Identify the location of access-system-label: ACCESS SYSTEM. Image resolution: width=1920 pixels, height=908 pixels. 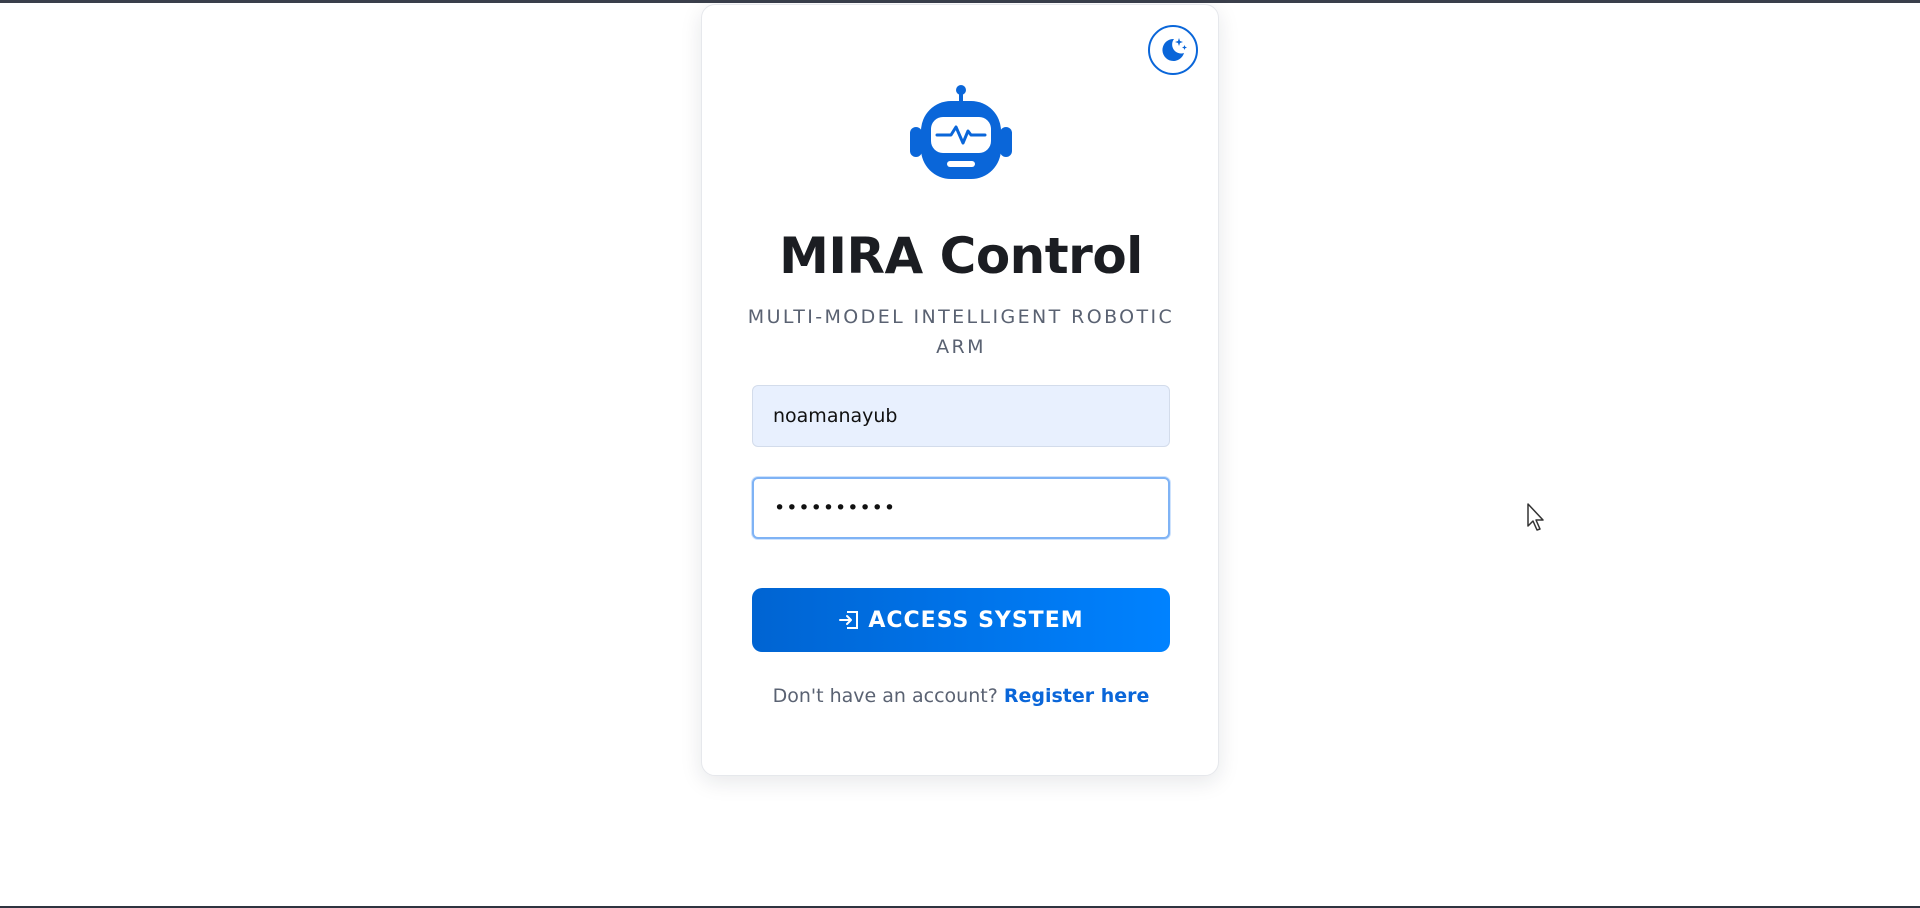
(976, 620).